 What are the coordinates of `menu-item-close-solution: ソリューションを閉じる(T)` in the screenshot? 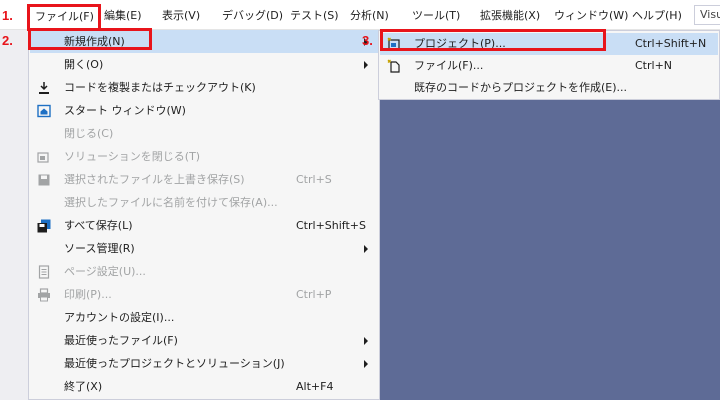 It's located at (204, 156).